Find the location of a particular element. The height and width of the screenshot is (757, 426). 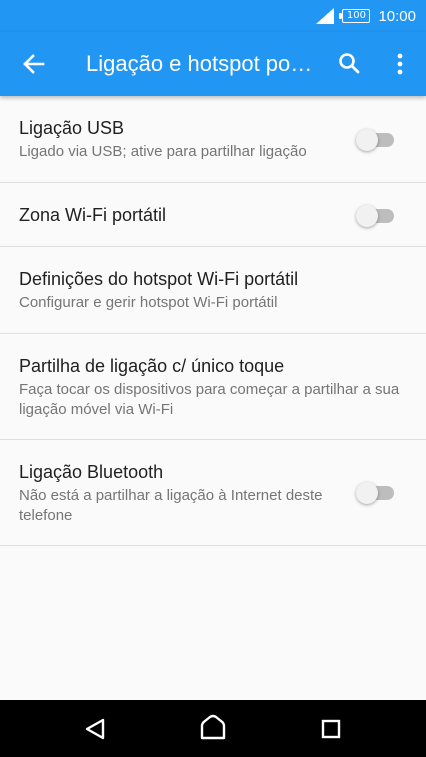

more-options-button is located at coordinates (400, 64).